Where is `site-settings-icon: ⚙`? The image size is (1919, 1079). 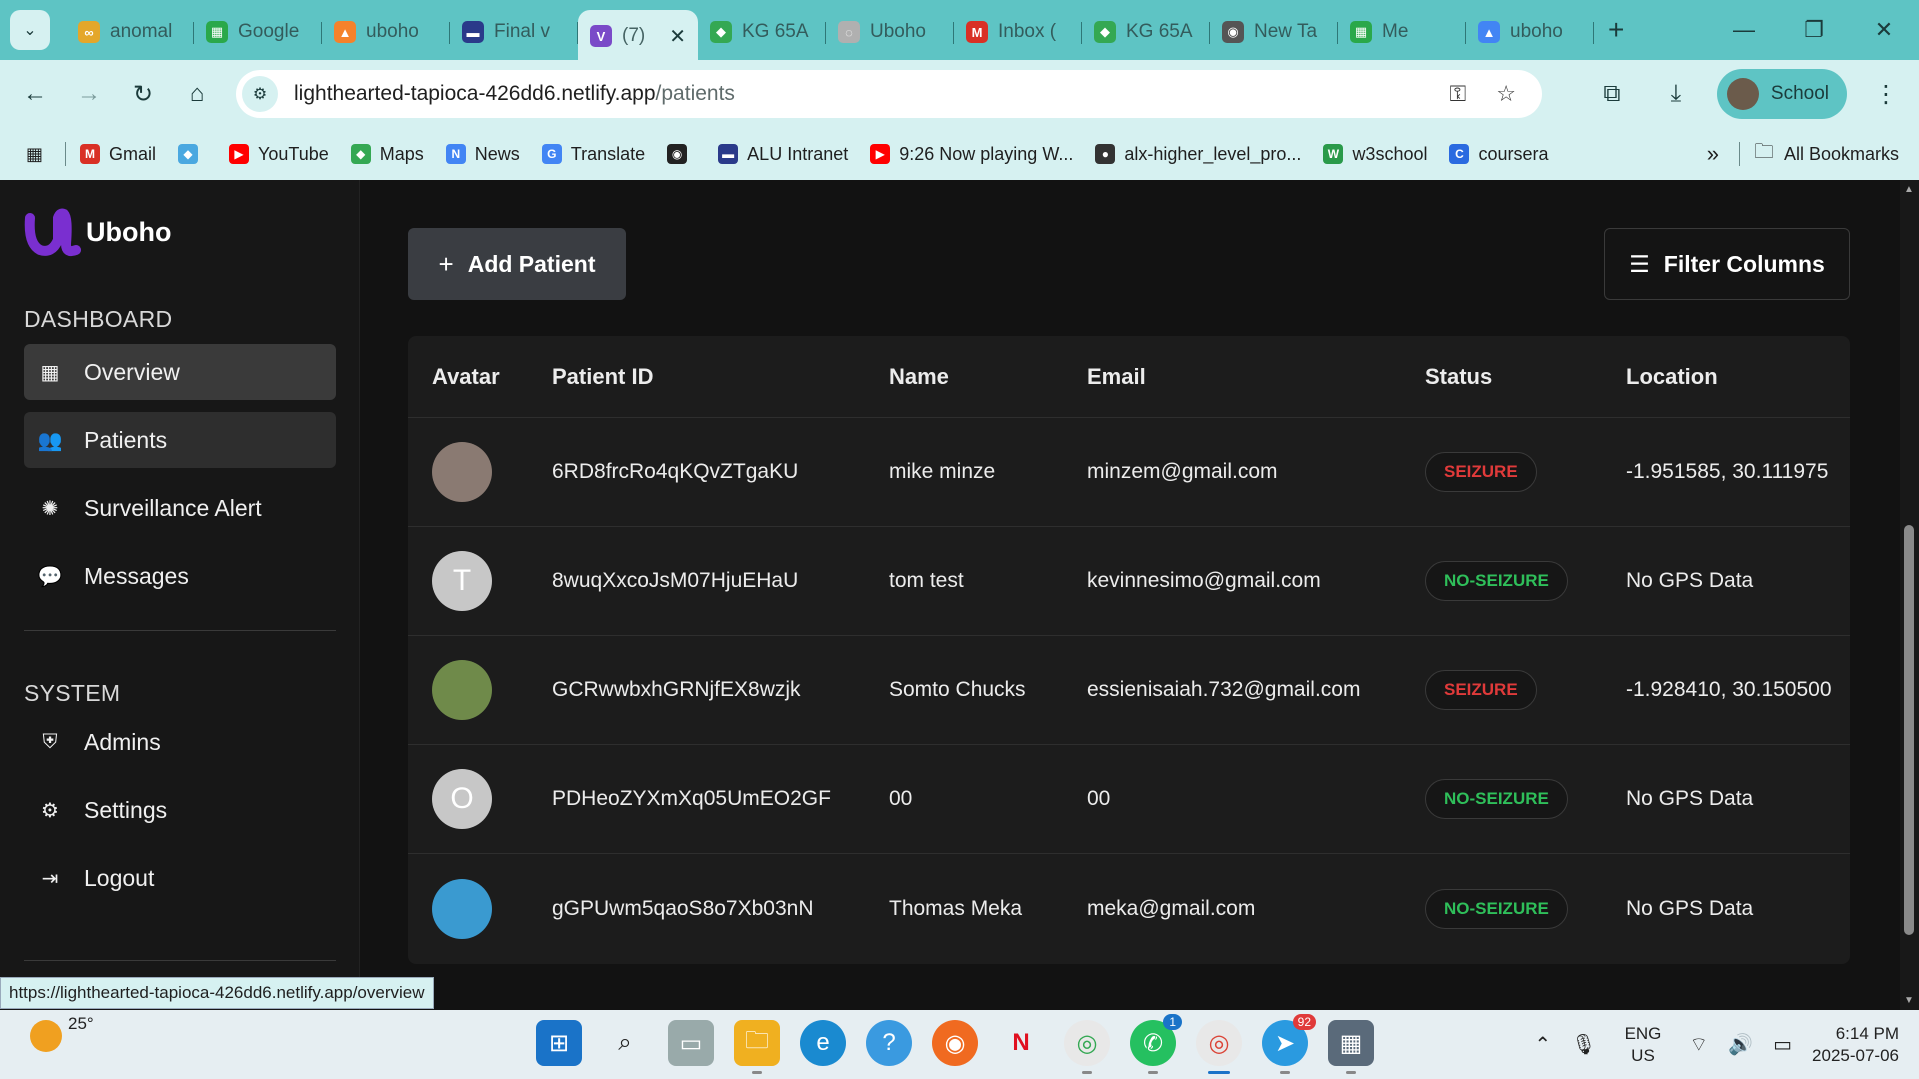
site-settings-icon: ⚙ is located at coordinates (260, 94).